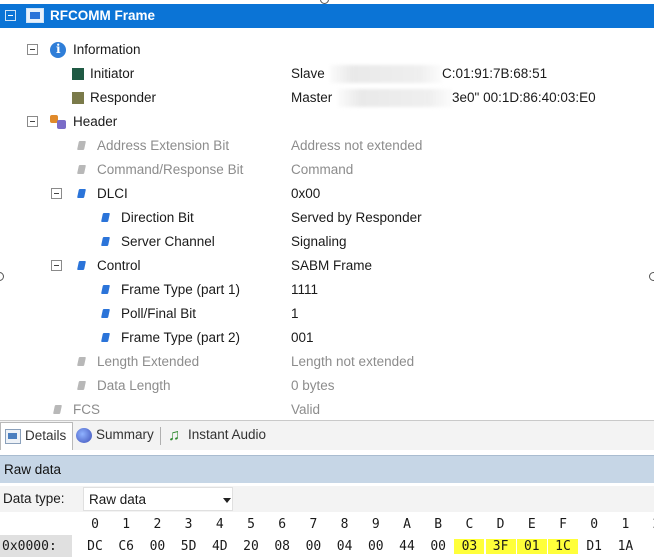 Image resolution: width=654 pixels, height=560 pixels. I want to click on details-icon, so click(13, 436).